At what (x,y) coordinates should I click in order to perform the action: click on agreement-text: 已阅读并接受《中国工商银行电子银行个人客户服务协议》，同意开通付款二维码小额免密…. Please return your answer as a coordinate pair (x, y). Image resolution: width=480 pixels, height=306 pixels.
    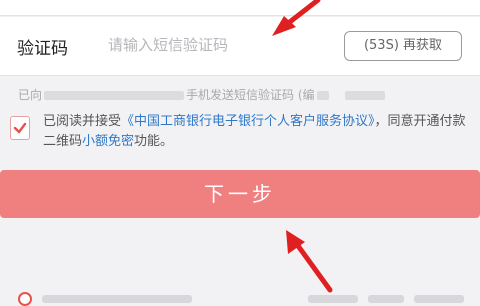
    Looking at the image, I should click on (255, 132).